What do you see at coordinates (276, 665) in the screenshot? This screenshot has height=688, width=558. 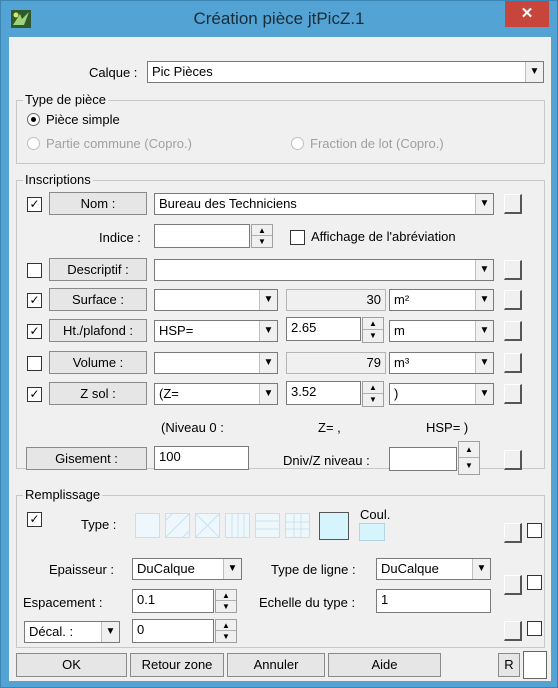 I see `annuler-button: Annuler` at bounding box center [276, 665].